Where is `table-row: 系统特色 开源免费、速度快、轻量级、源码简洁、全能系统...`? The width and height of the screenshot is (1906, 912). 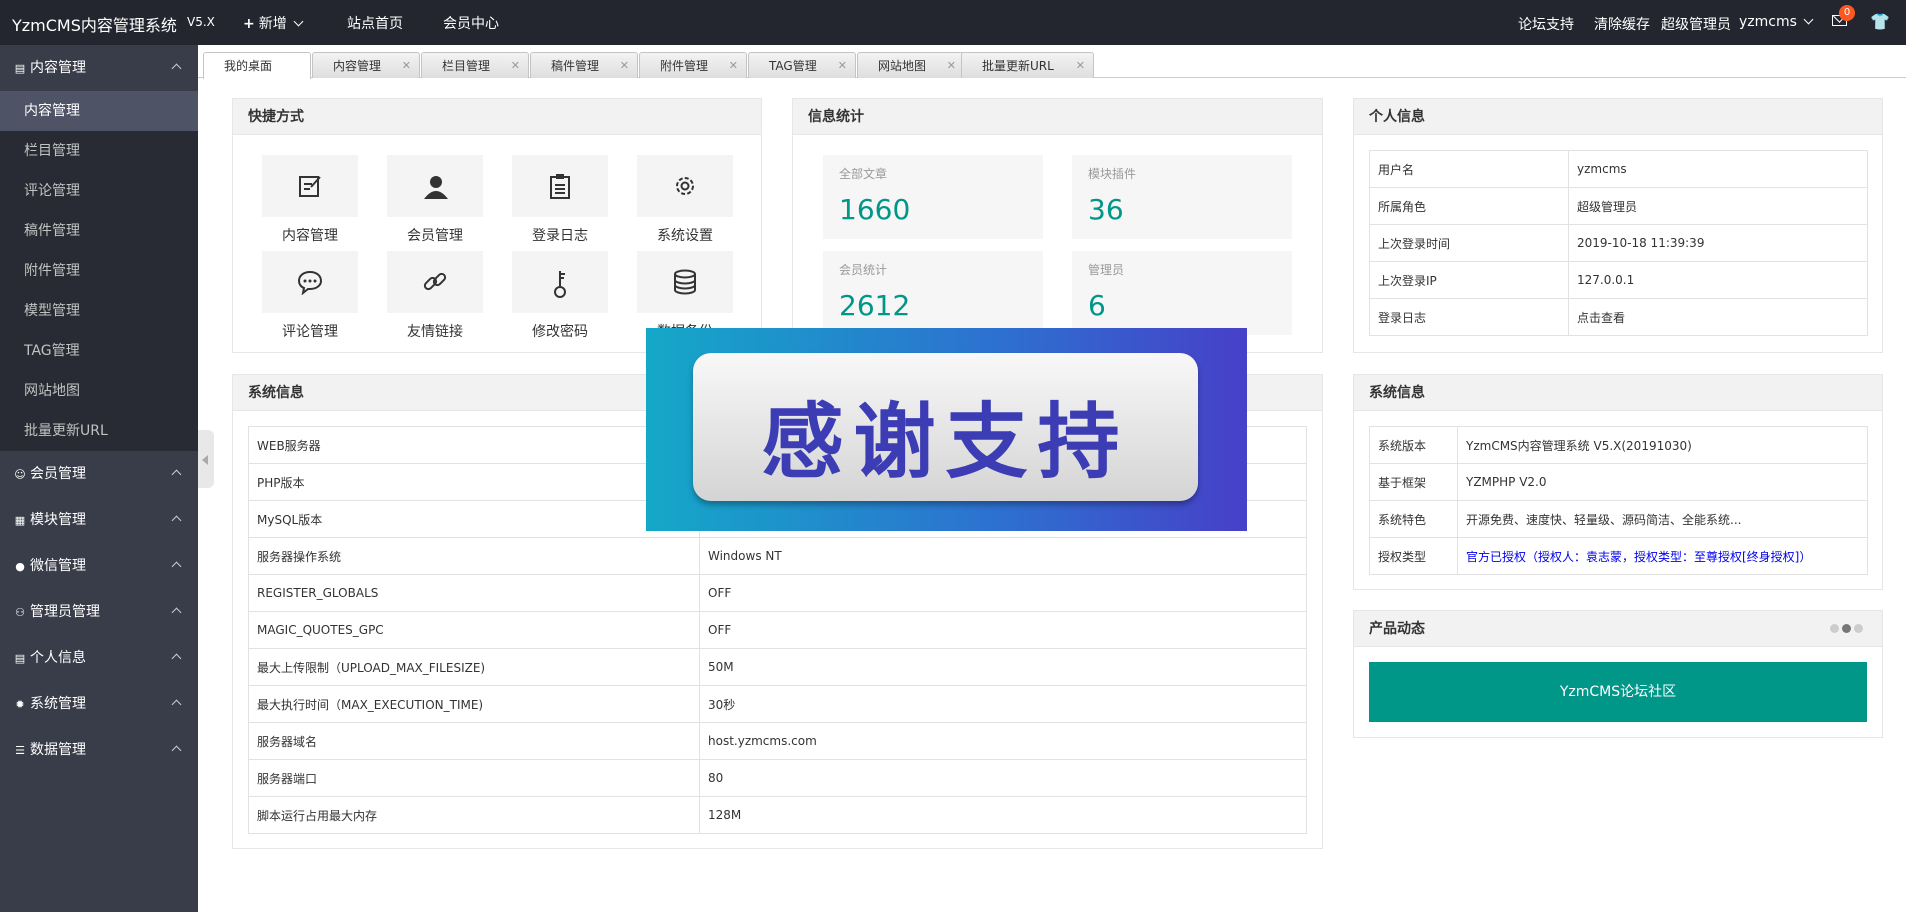
table-row: 系统特色 开源免费、速度快、轻量级、源码简洁、全能系统... is located at coordinates (1618, 519).